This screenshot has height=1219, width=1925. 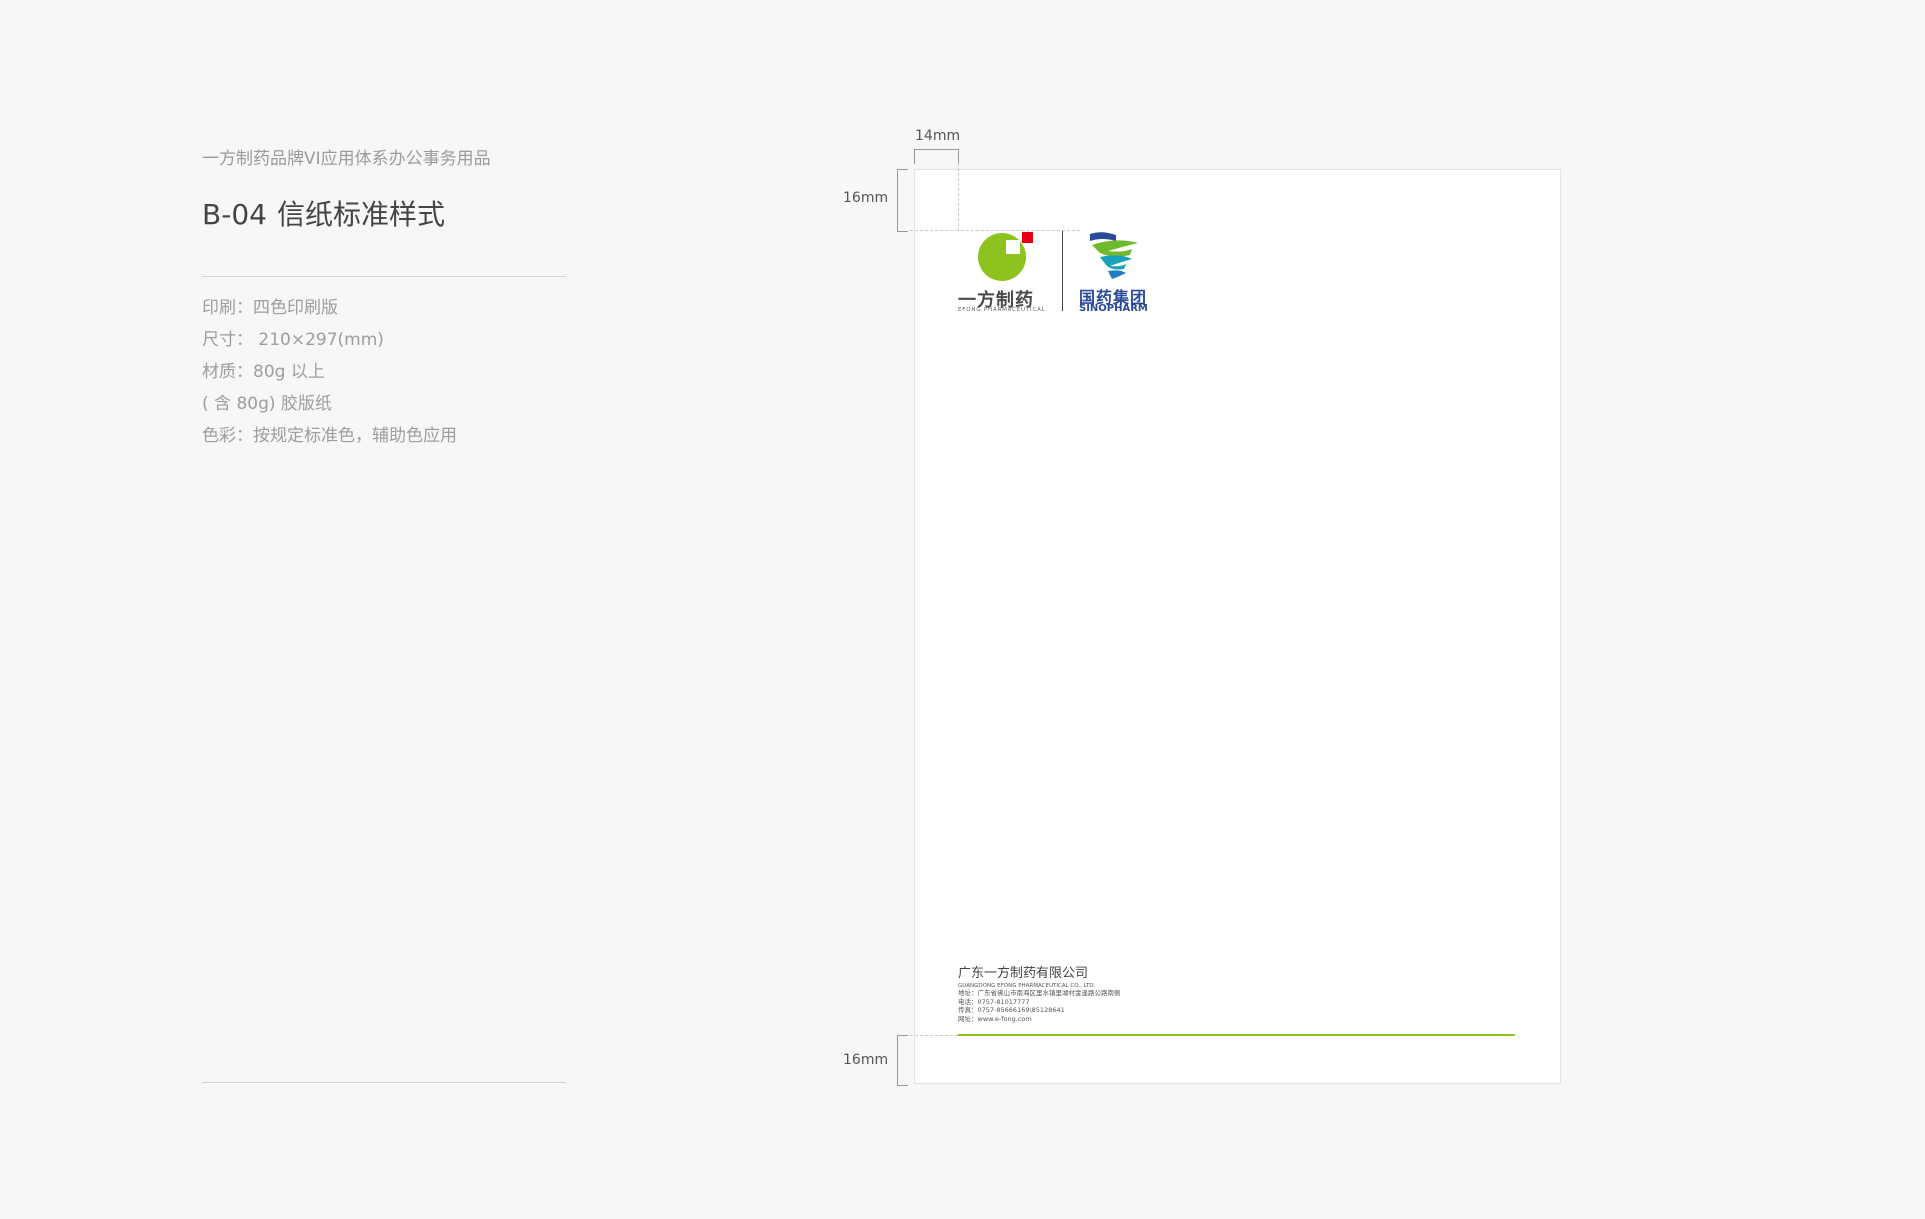 What do you see at coordinates (866, 198) in the screenshot?
I see `dim-top-margin-label: 16mm` at bounding box center [866, 198].